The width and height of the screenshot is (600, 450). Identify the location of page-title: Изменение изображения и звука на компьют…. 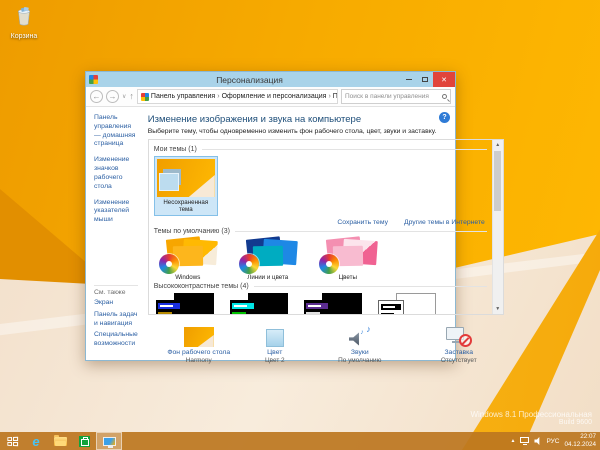
(254, 119).